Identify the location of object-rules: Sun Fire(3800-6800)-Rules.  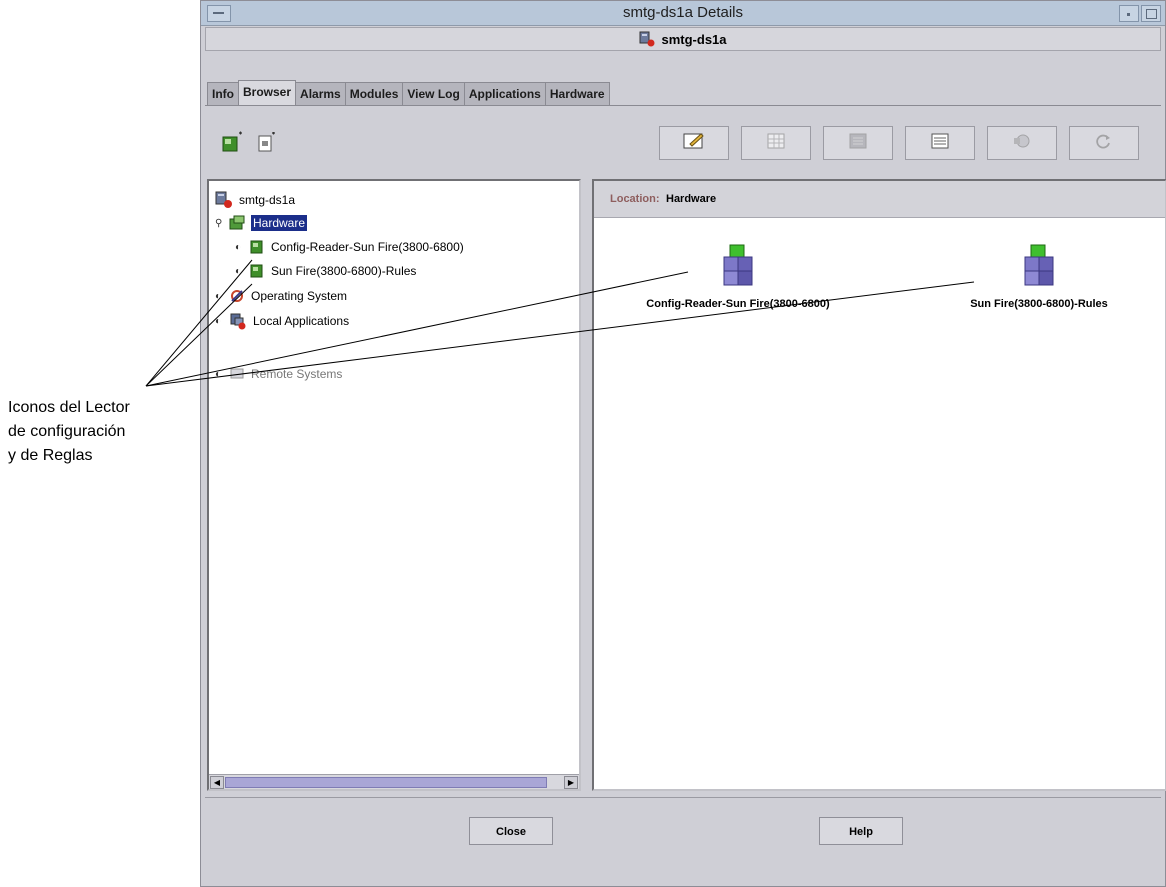
(1039, 276).